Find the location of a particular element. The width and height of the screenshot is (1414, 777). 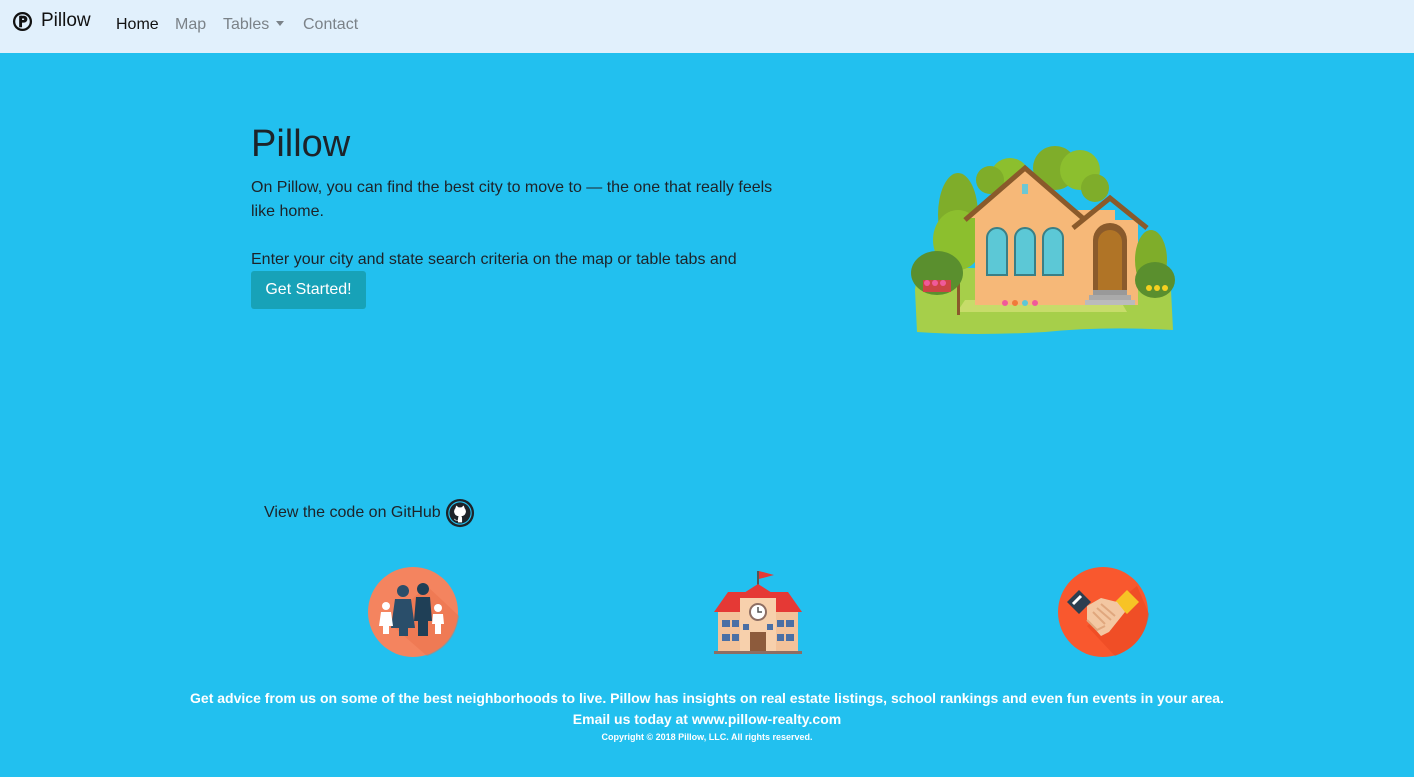

github-label: View the code on GitHub is located at coordinates (352, 512).